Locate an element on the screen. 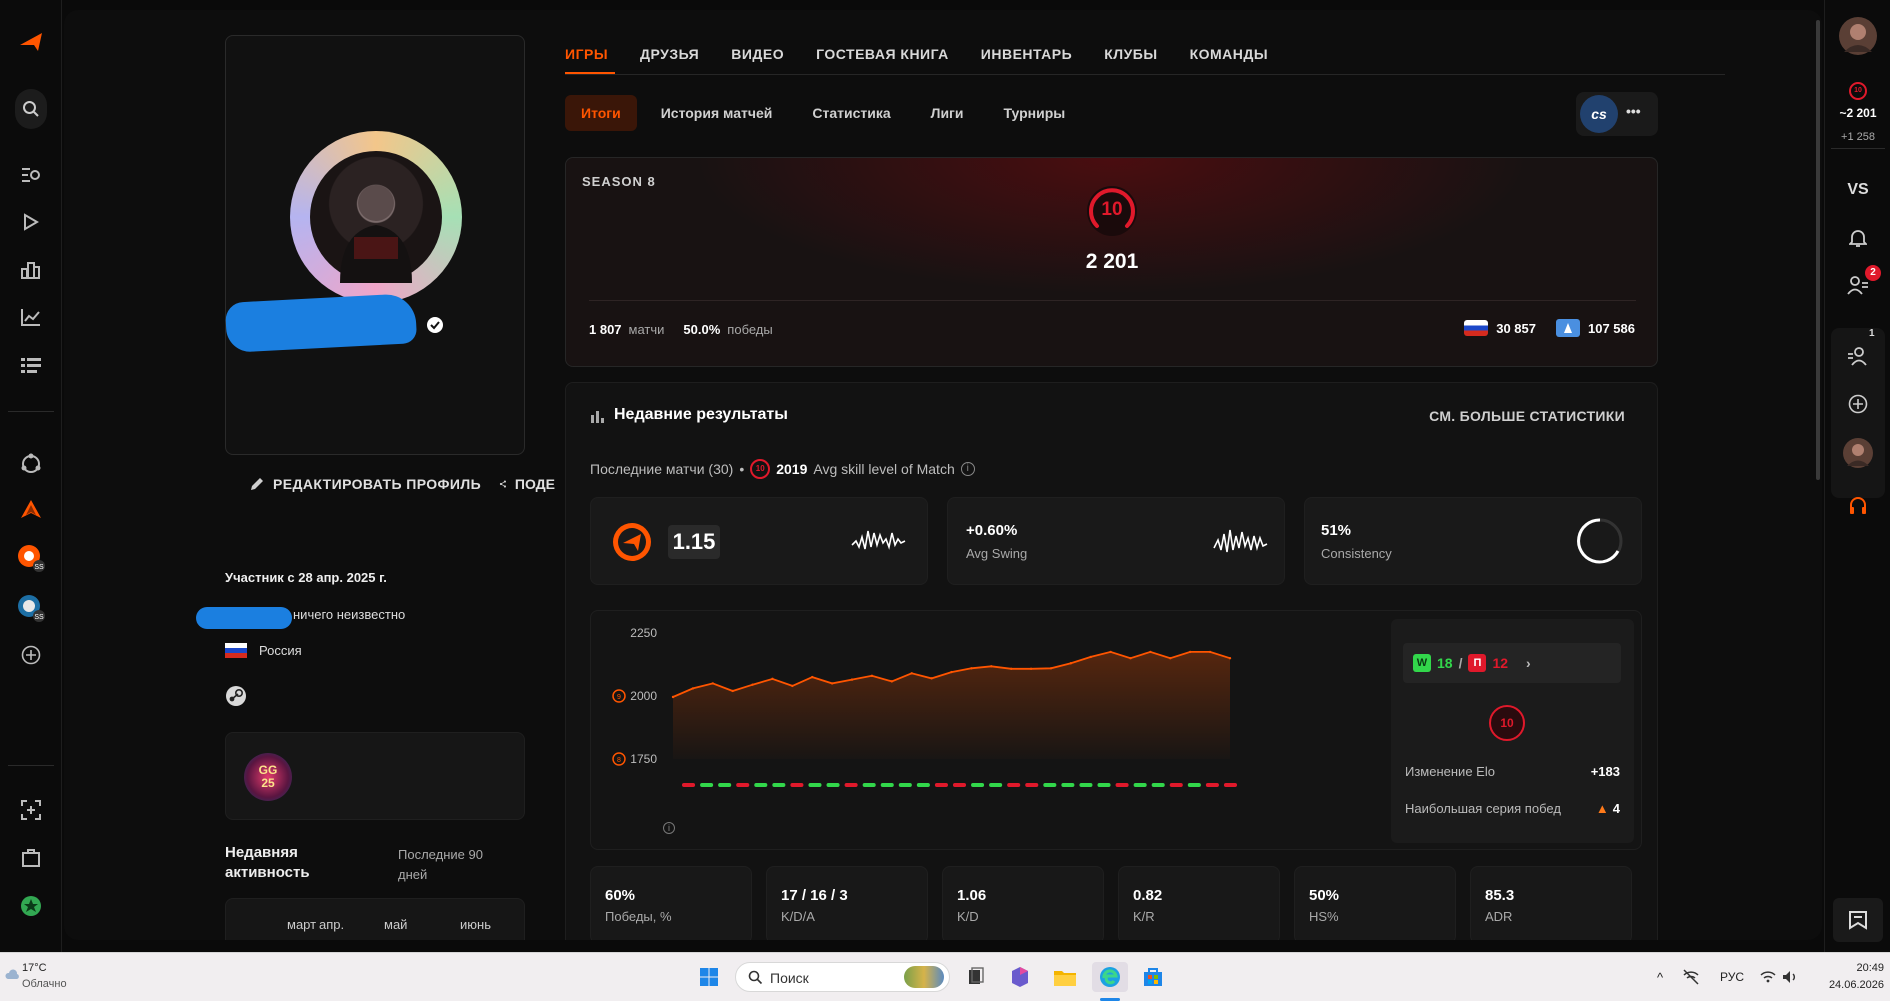 This screenshot has width=1890, height=1001. share-button: ПОДЕ is located at coordinates (527, 484).